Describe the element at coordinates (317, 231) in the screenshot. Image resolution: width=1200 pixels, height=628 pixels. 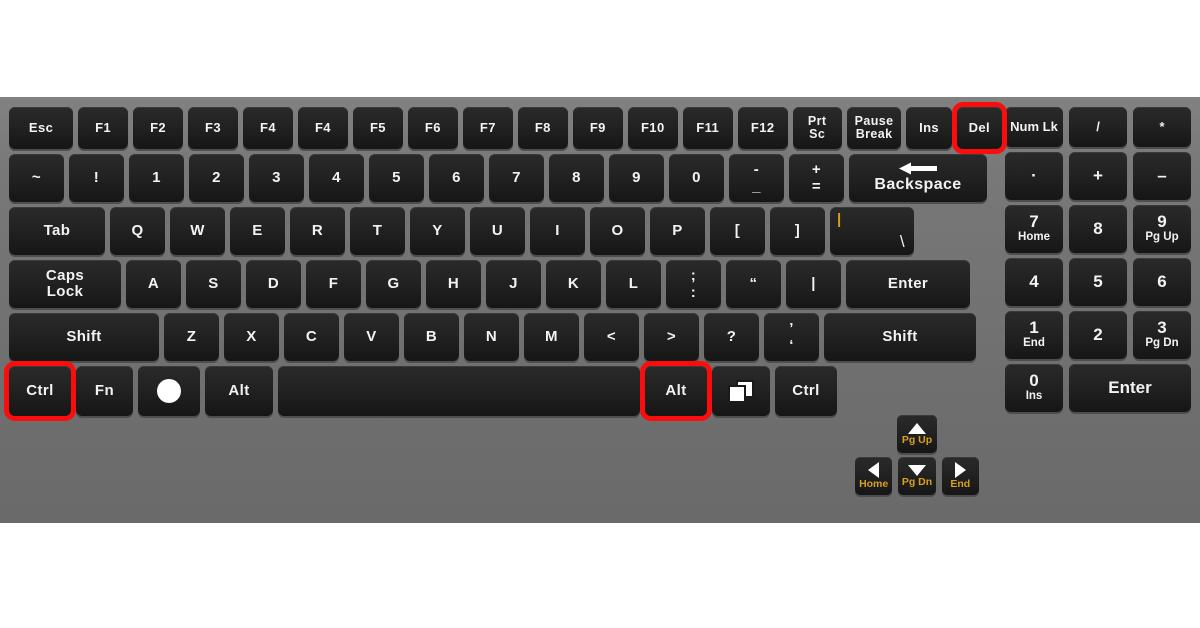
I see `key-r: R` at that location.